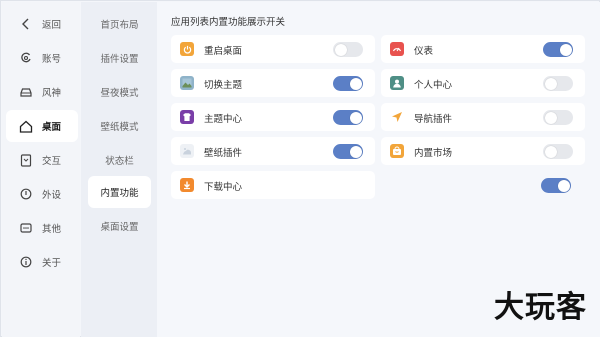  Describe the element at coordinates (556, 185) in the screenshot. I see `toggle-download-center` at that location.